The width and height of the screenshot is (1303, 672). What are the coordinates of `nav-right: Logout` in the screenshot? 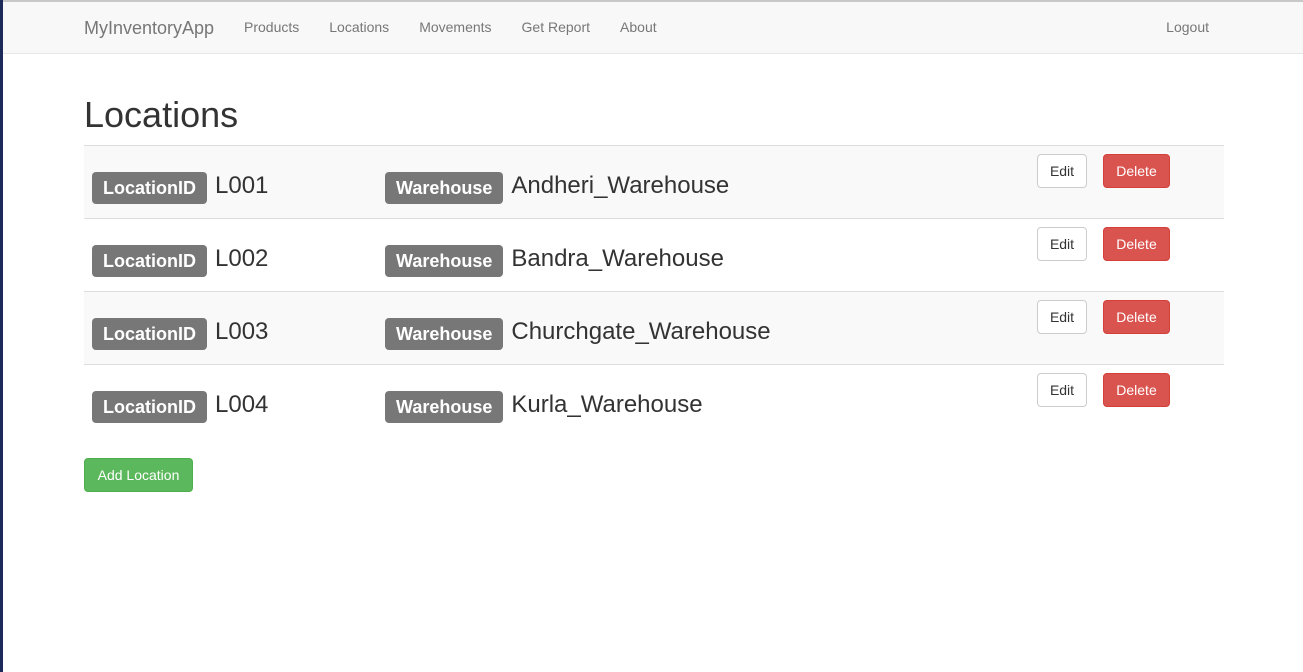 It's located at (1187, 27).